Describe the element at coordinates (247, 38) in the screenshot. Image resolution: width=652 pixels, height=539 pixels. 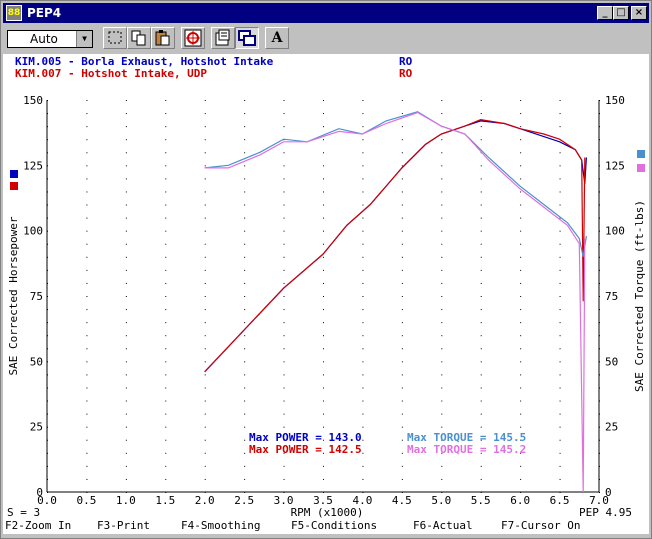
I see `overlay-tool-button` at that location.